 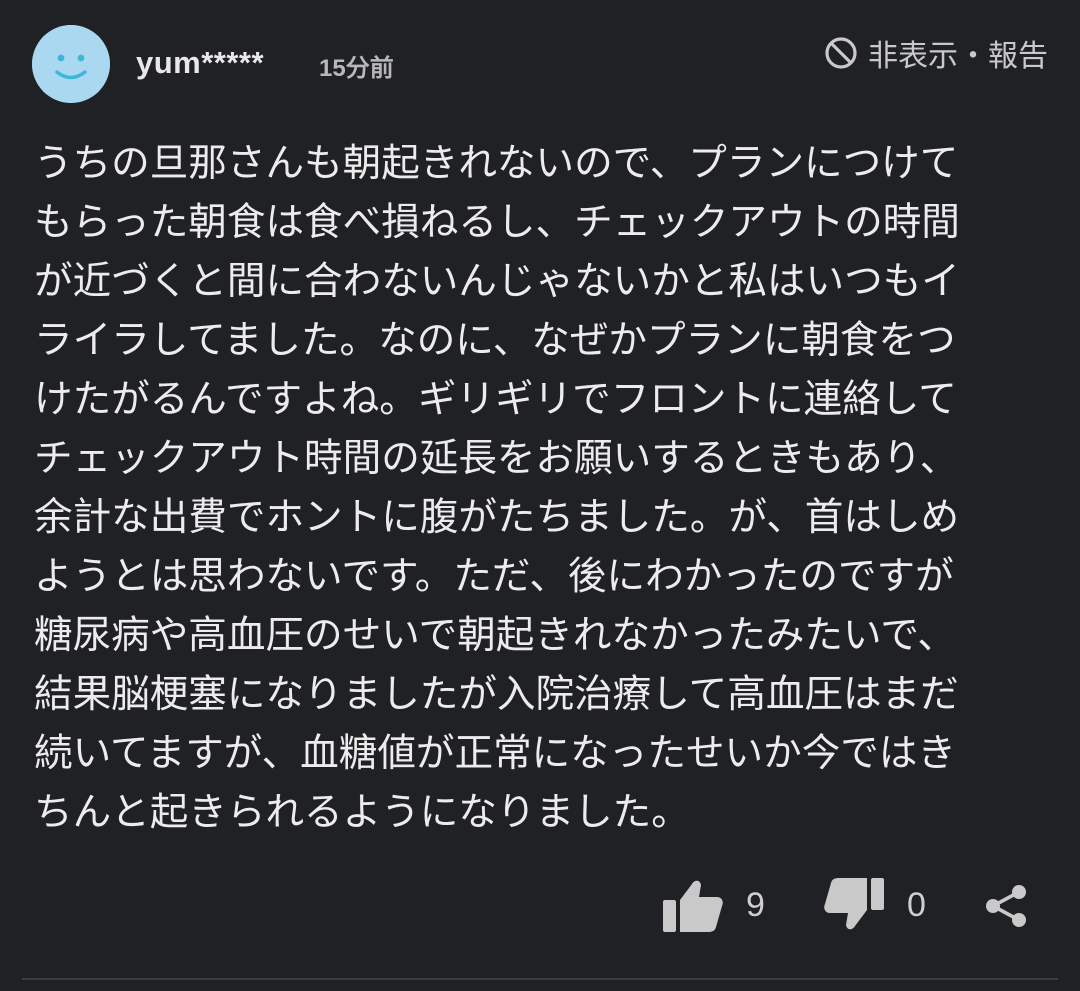 I want to click on like-count: 9, so click(x=755, y=904).